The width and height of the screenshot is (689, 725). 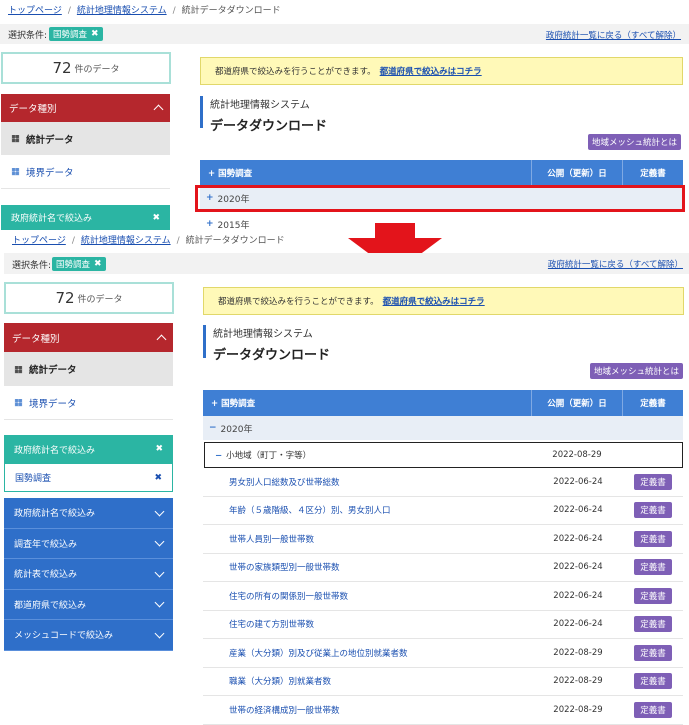 I want to click on year-row-2020: −2020年, so click(x=443, y=428).